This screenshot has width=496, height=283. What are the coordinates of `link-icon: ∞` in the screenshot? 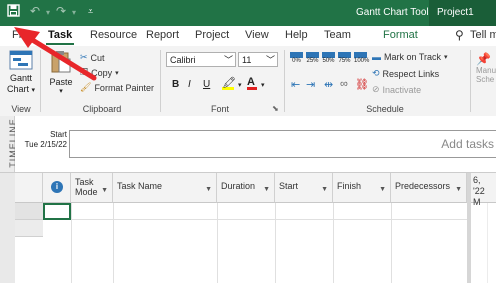 It's located at (344, 84).